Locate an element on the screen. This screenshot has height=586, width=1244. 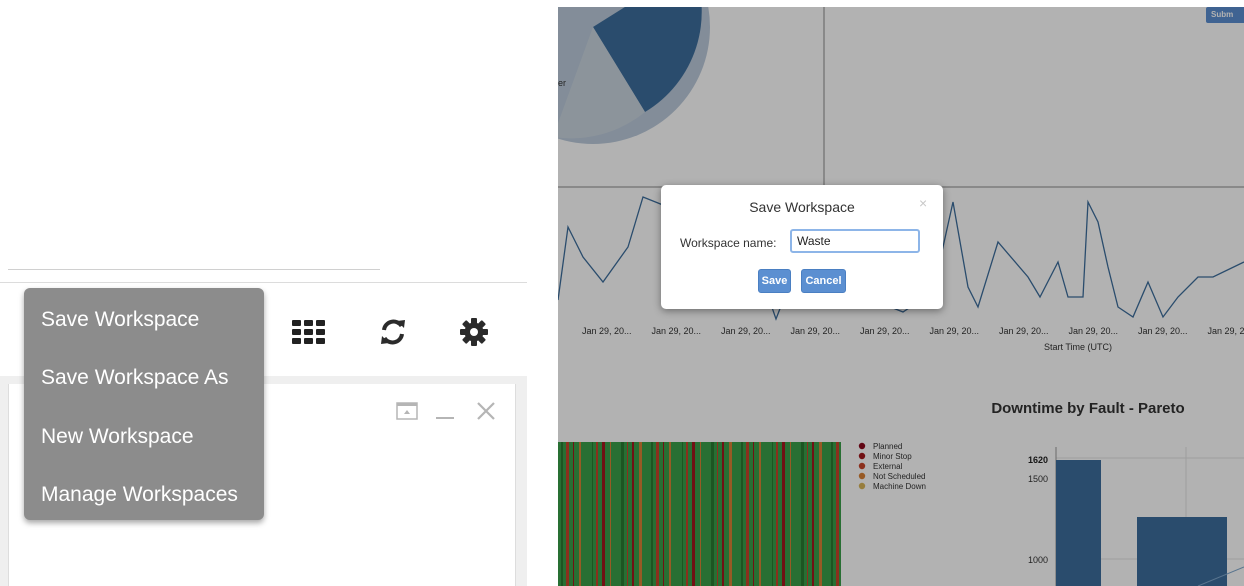
divider-line is located at coordinates (194, 269).